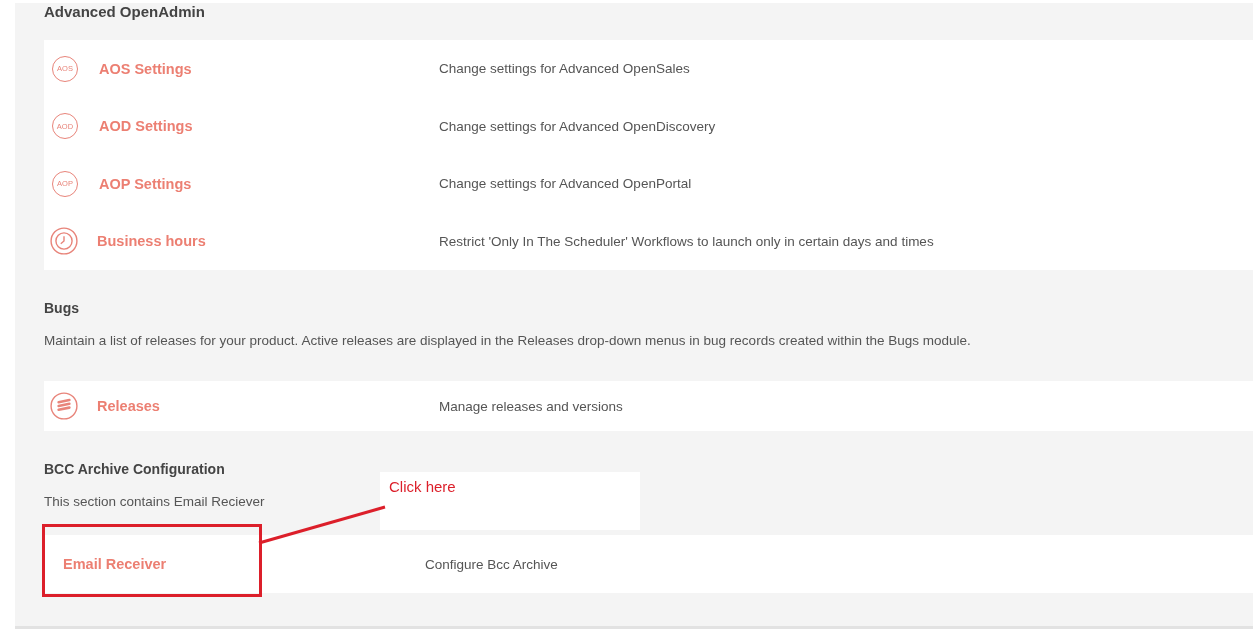  I want to click on setting-description: Manage releases and versions, so click(531, 406).